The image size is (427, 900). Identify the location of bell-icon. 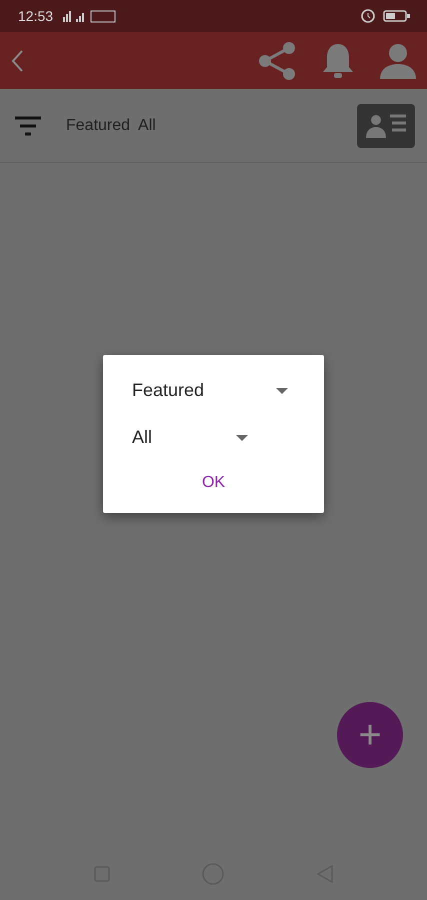
(338, 61).